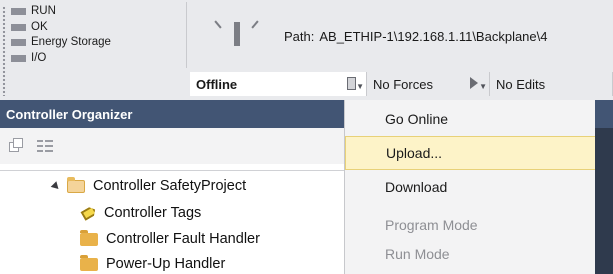 The width and height of the screenshot is (613, 274). Describe the element at coordinates (88, 213) in the screenshot. I see `tag-icon` at that location.